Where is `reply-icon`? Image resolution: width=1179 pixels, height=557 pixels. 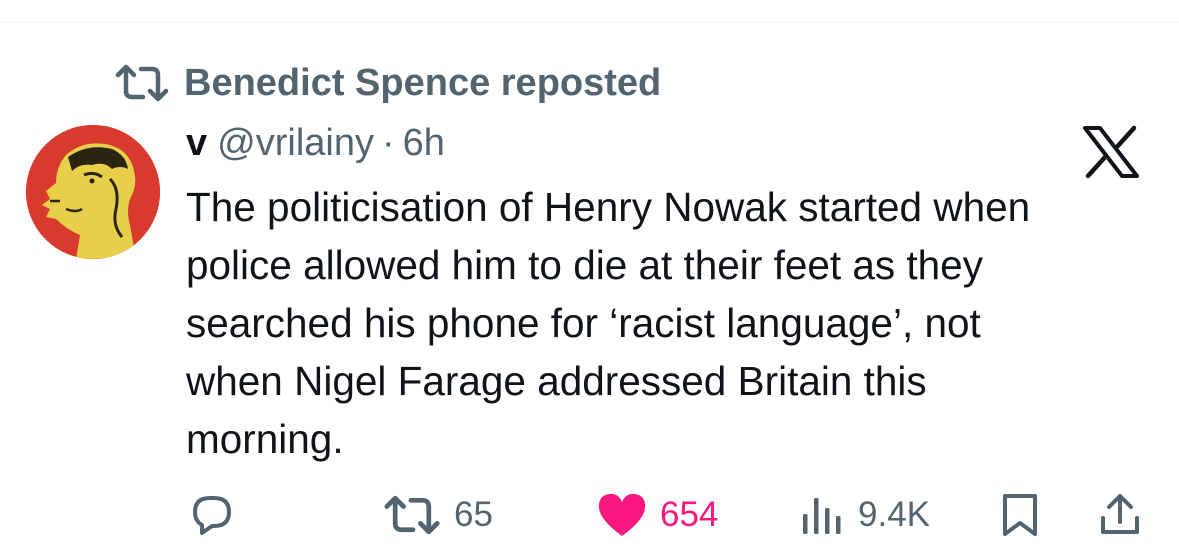
reply-icon is located at coordinates (212, 515).